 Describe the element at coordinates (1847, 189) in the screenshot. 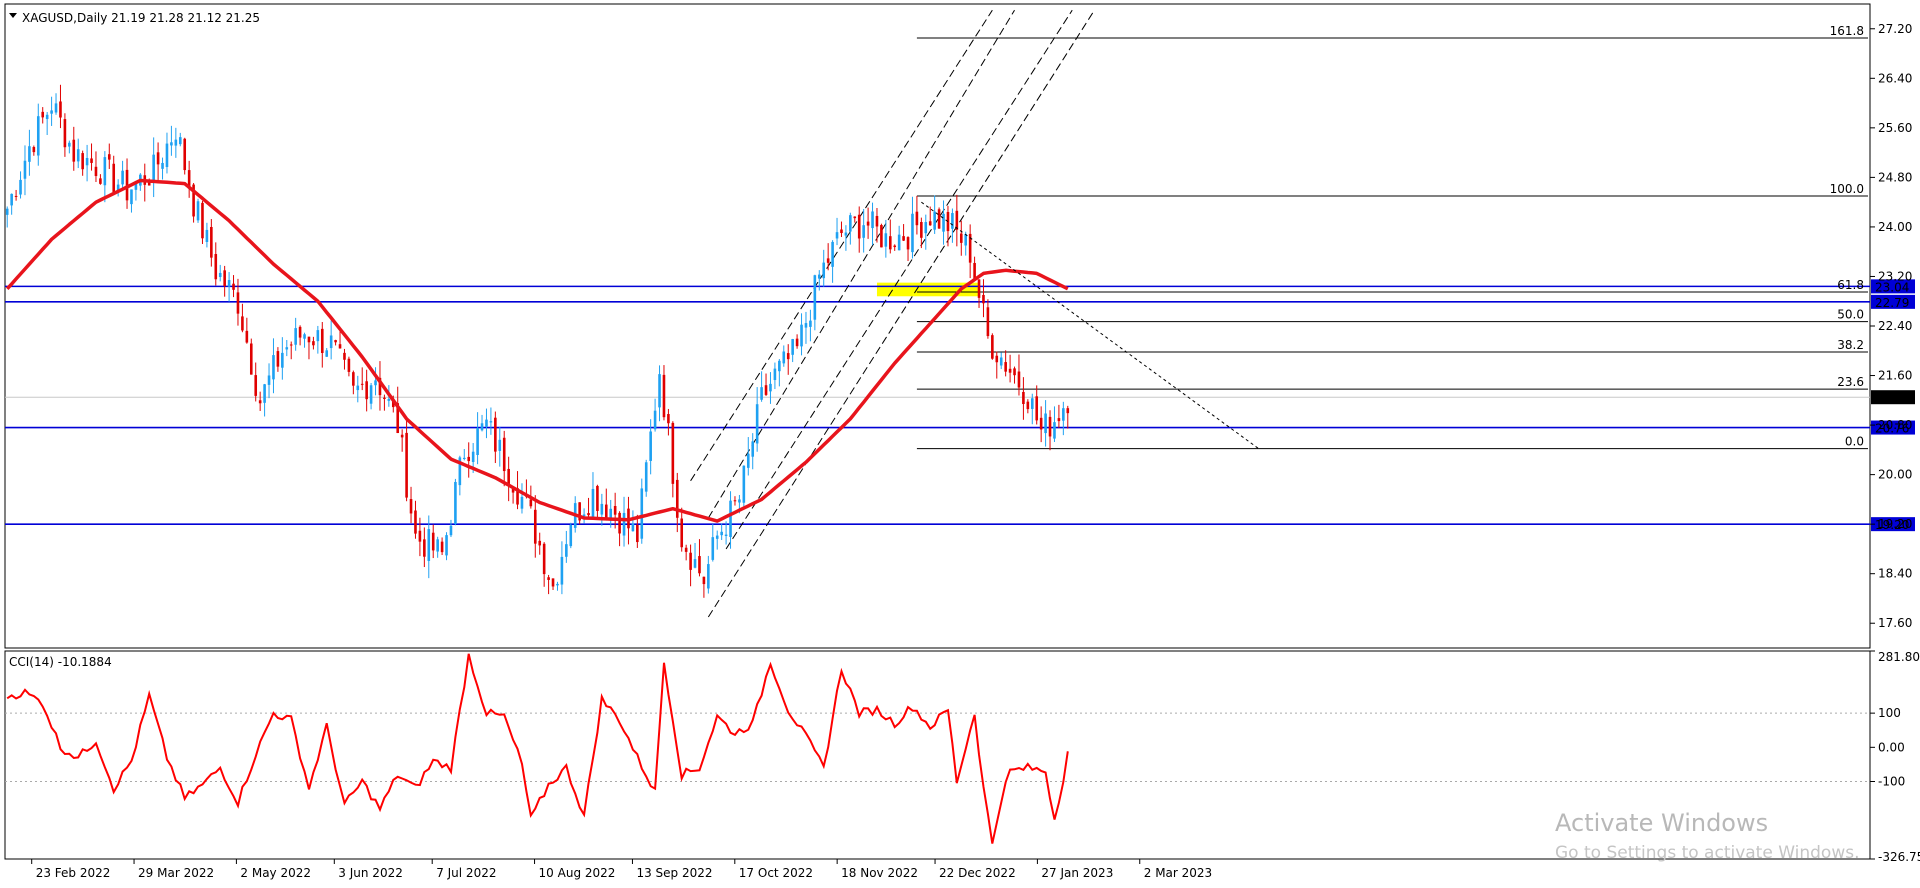

I see `fib-level-label: 100.0` at that location.